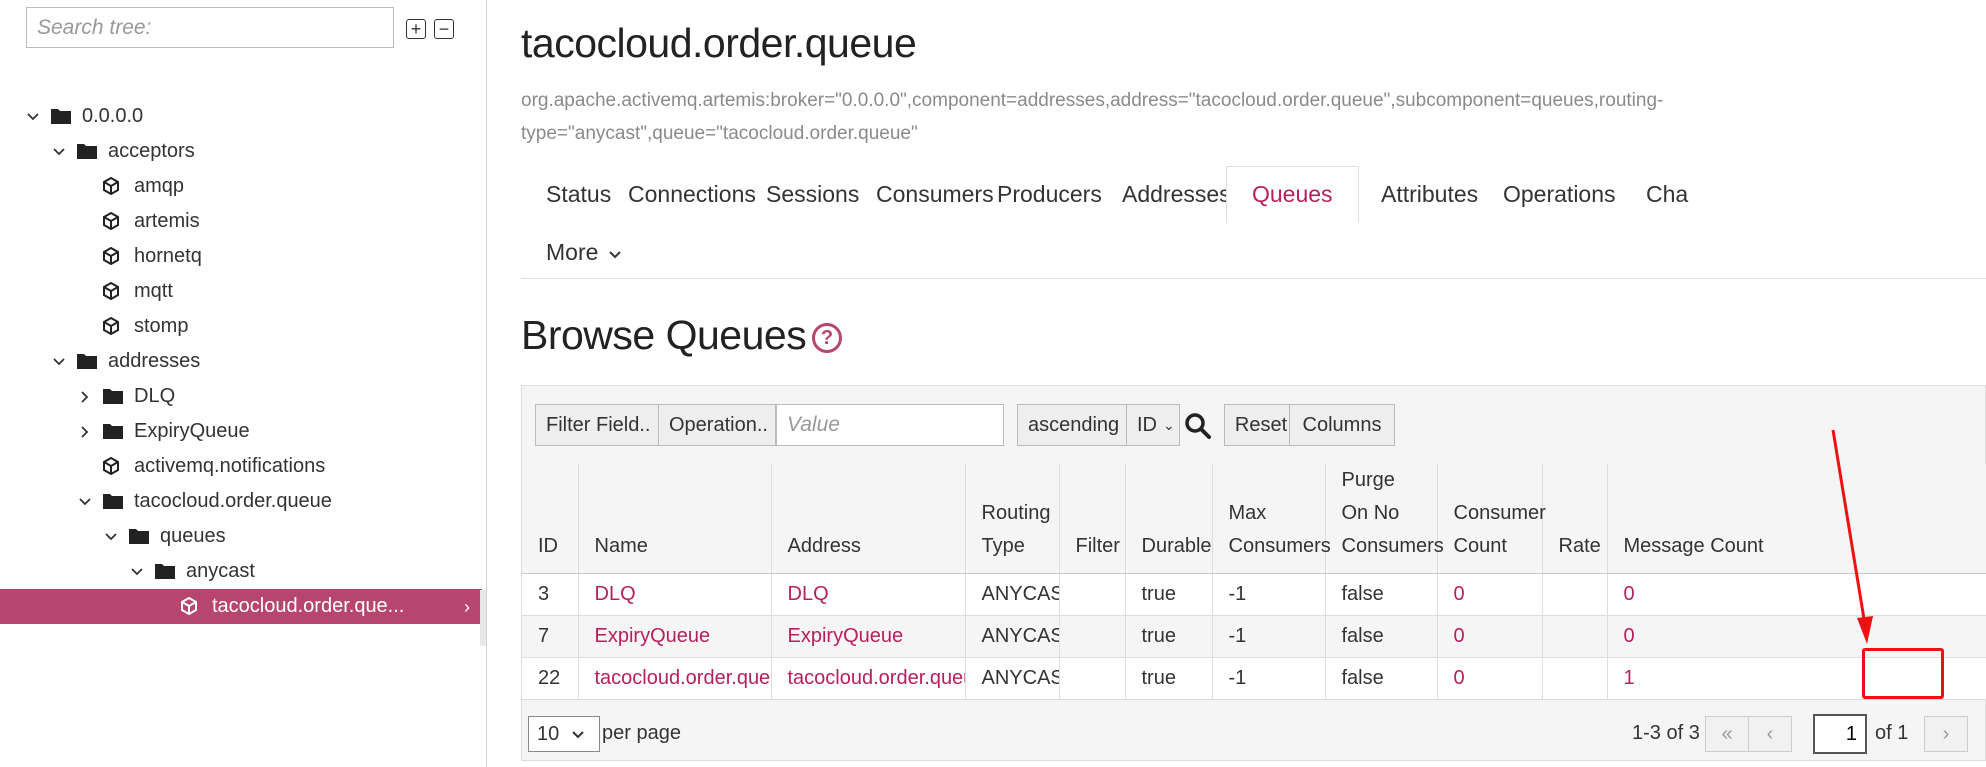  Describe the element at coordinates (615, 594) in the screenshot. I see `name-link: DLQ` at that location.